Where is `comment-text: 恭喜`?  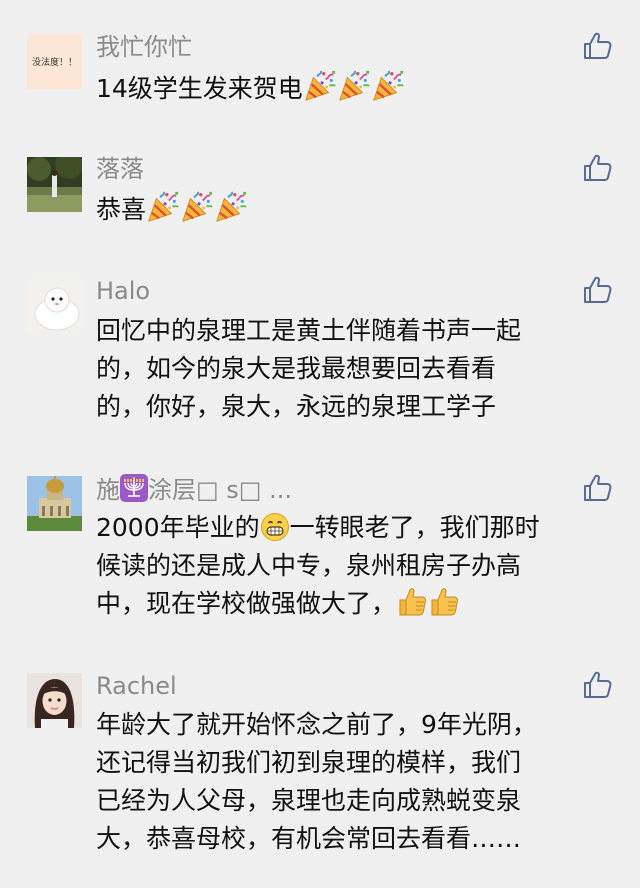 comment-text: 恭喜 is located at coordinates (346, 209).